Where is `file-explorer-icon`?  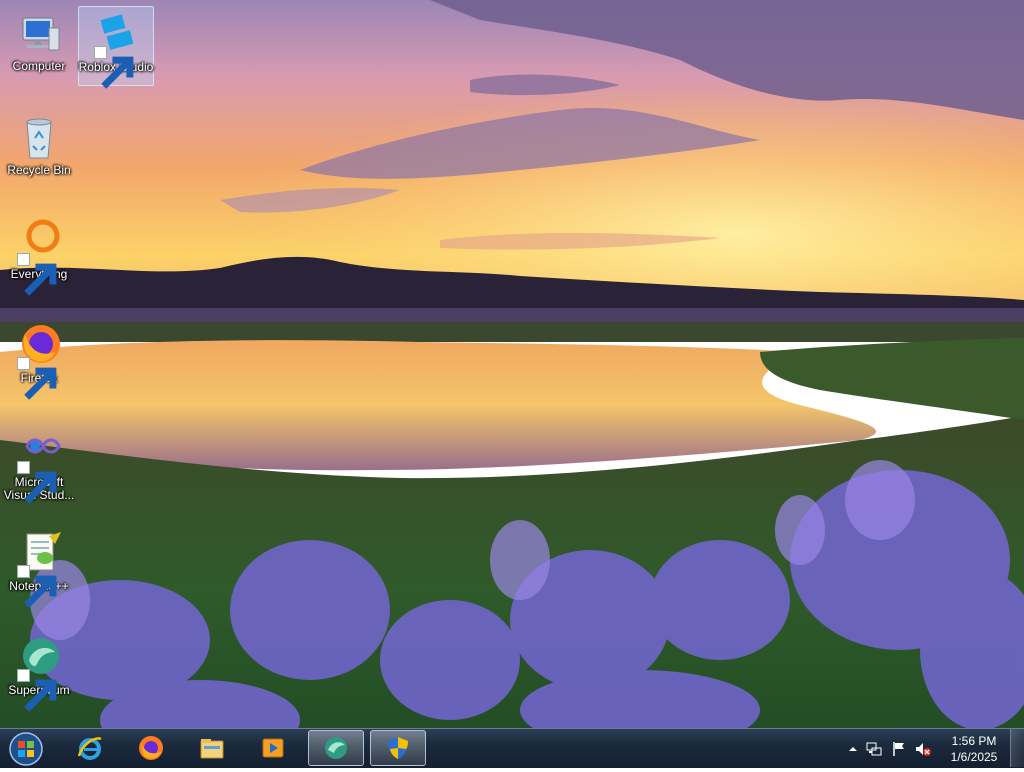
file-explorer-icon is located at coordinates (212, 749).